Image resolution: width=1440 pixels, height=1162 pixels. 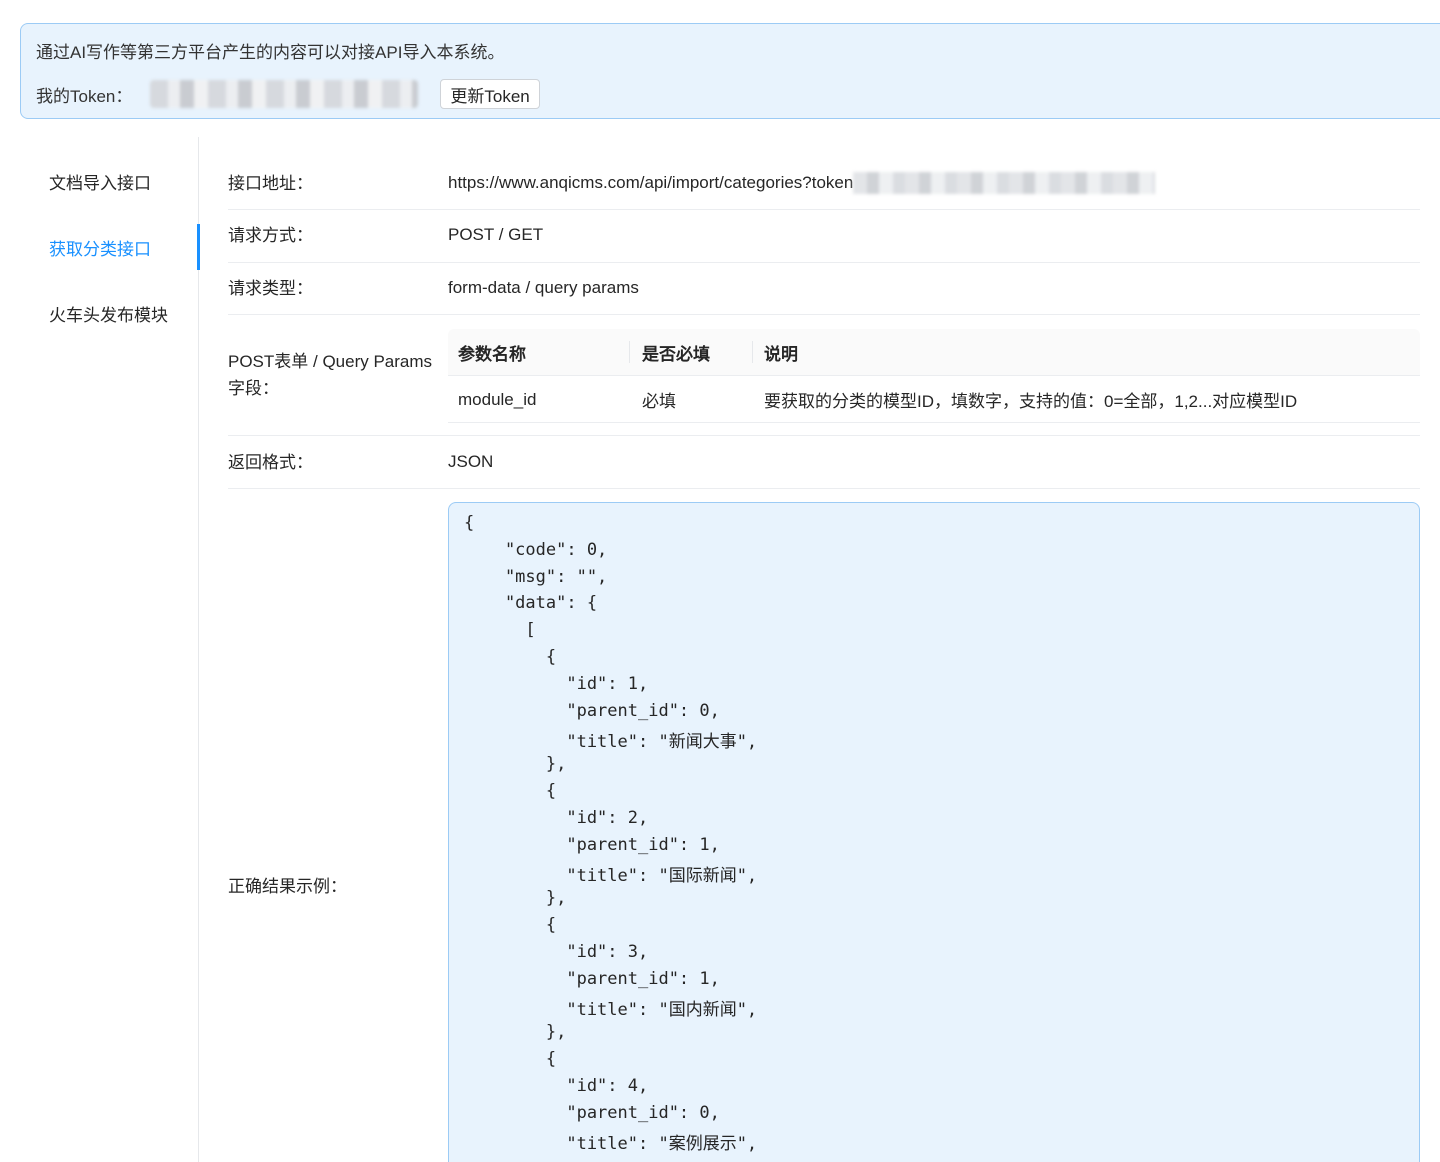 What do you see at coordinates (556, 683) in the screenshot?
I see `code-line: "id": 1,` at bounding box center [556, 683].